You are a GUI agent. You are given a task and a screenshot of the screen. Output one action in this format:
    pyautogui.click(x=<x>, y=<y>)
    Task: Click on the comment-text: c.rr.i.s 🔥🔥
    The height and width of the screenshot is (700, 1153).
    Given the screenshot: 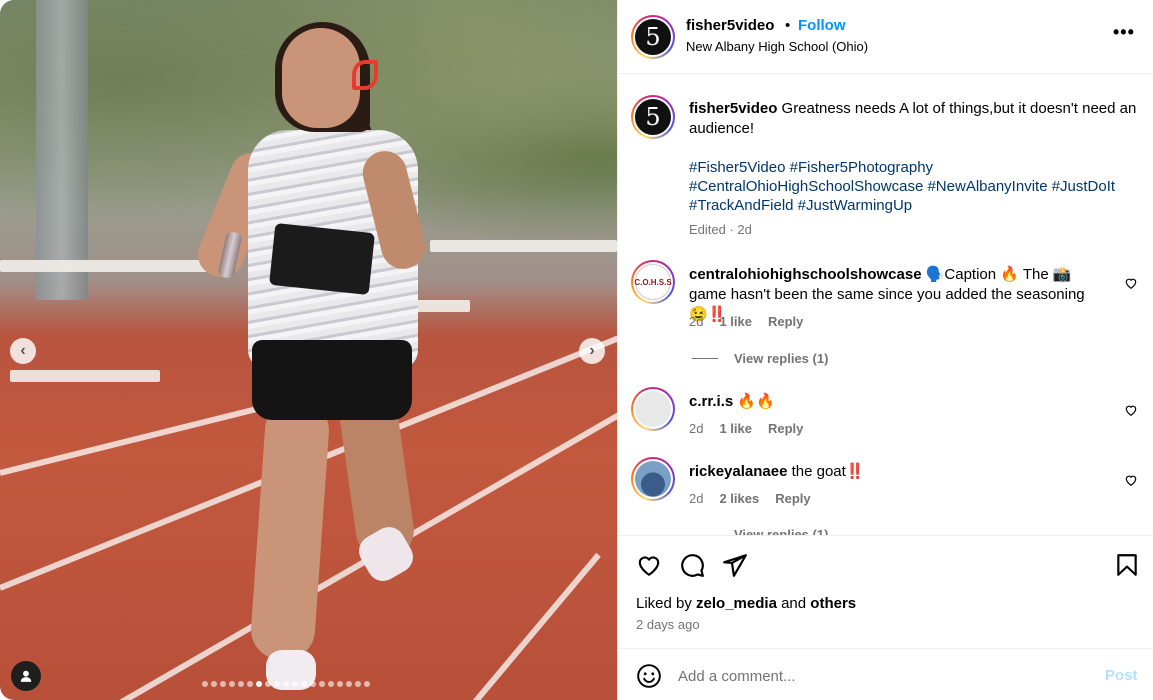 What is the action you would take?
    pyautogui.click(x=732, y=401)
    